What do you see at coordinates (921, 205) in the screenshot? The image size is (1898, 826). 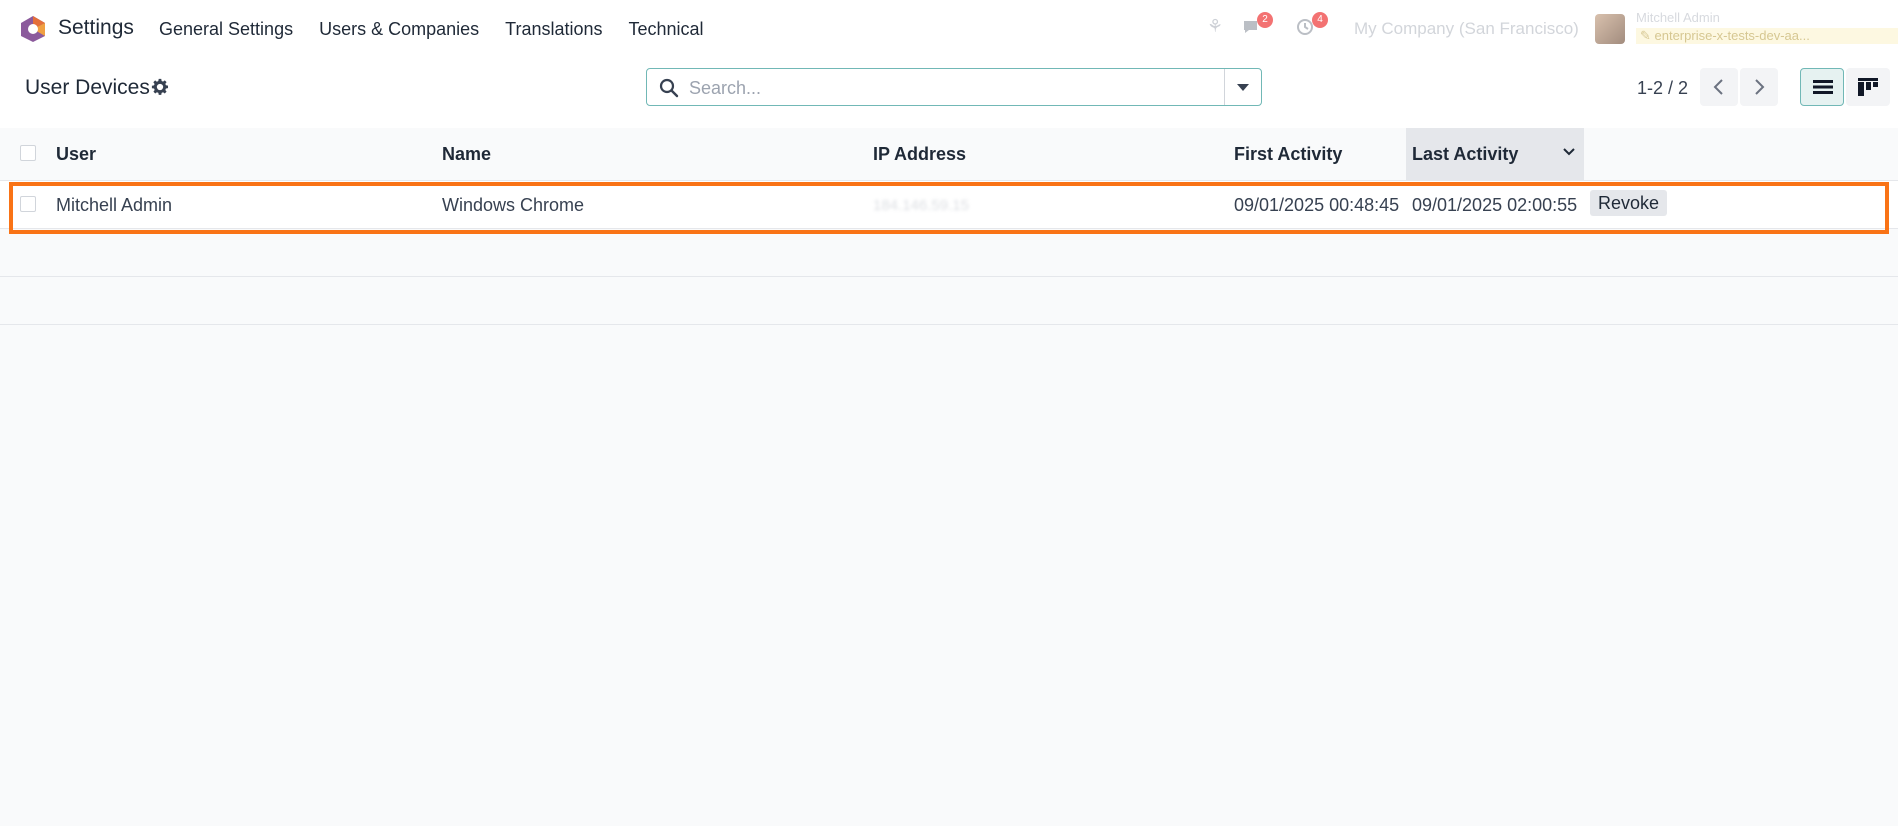 I see `cell-ip-address: 184.146.59.15` at bounding box center [921, 205].